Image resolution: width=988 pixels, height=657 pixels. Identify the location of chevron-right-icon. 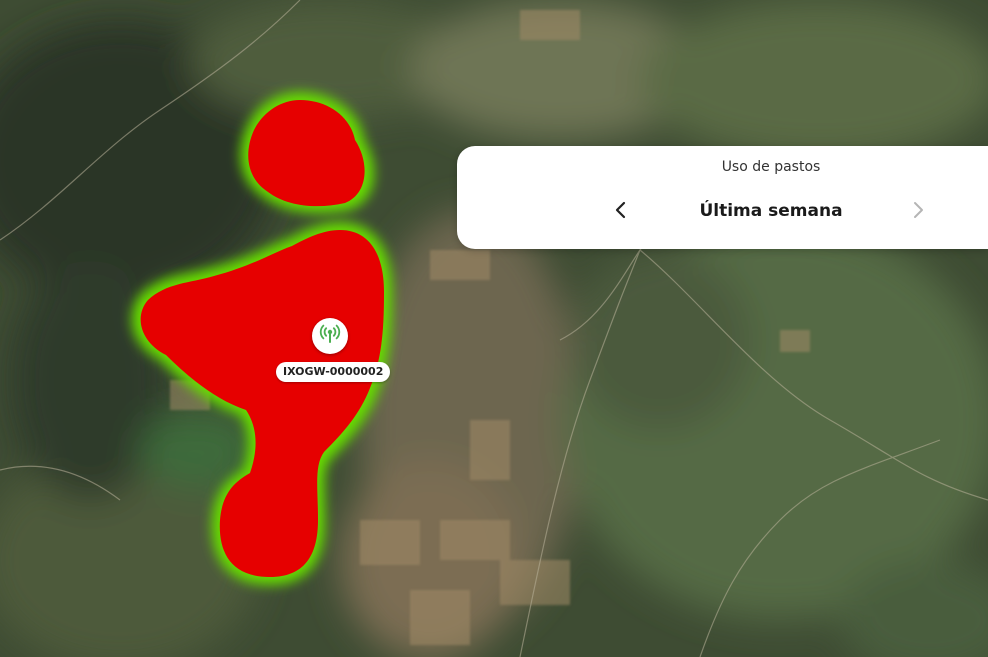
(918, 212).